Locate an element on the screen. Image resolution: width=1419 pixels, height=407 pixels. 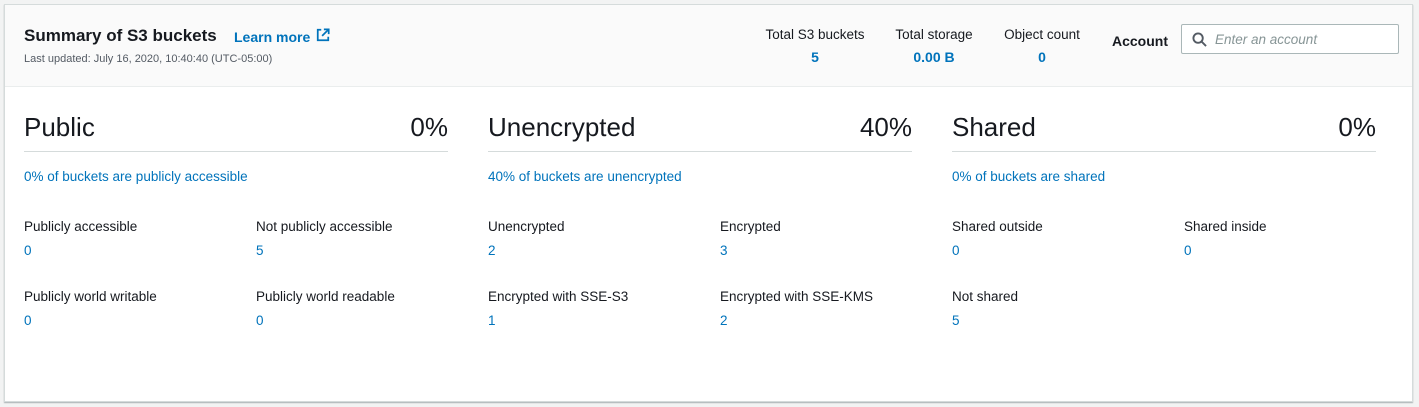
section-summary-link: 0% of buckets are publicly accessible is located at coordinates (136, 176).